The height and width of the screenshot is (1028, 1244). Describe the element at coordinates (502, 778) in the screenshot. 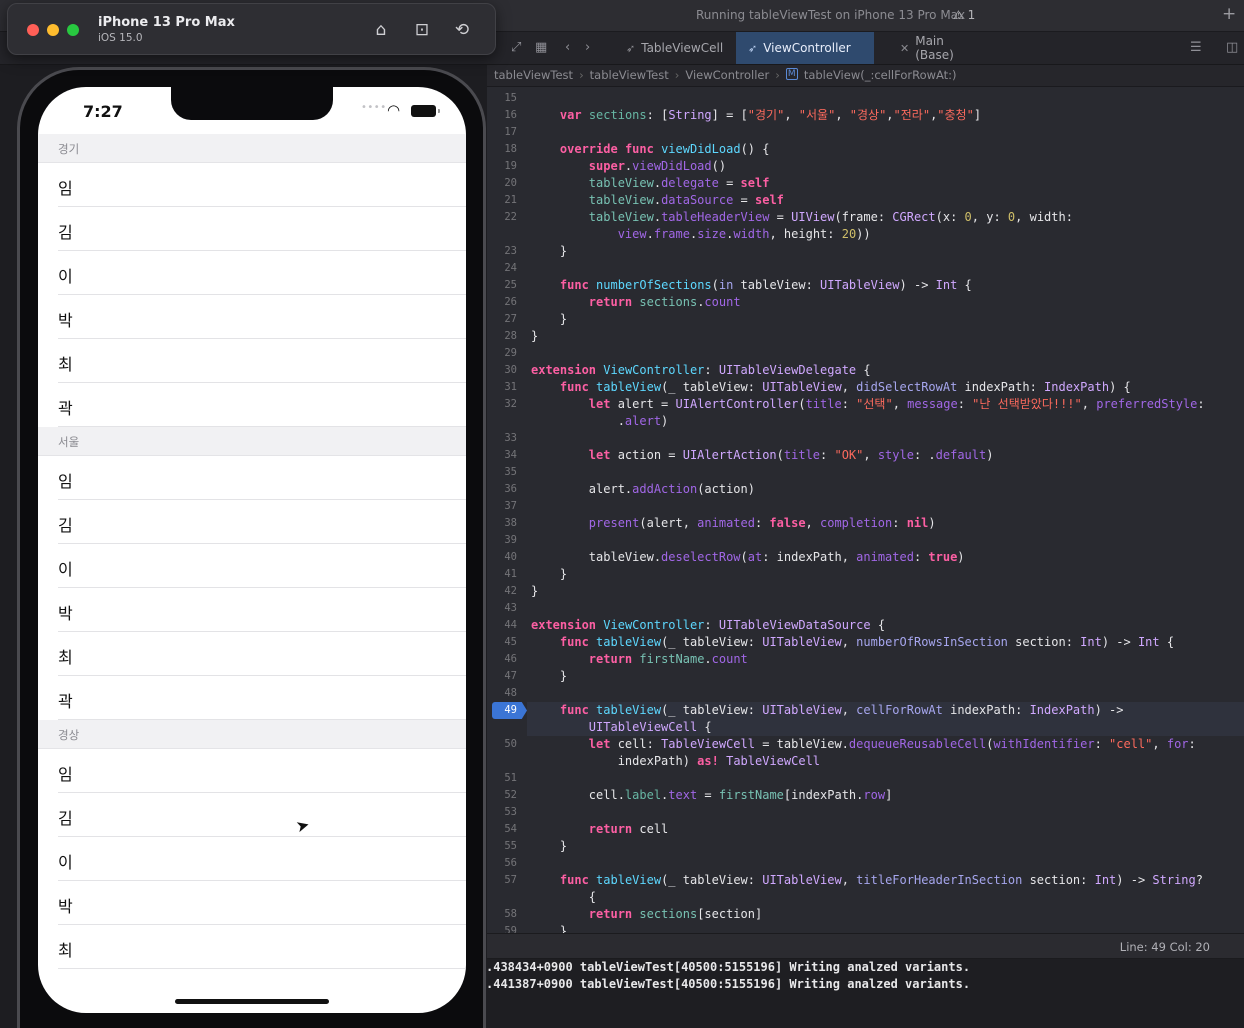

I see `line-number: 51` at that location.